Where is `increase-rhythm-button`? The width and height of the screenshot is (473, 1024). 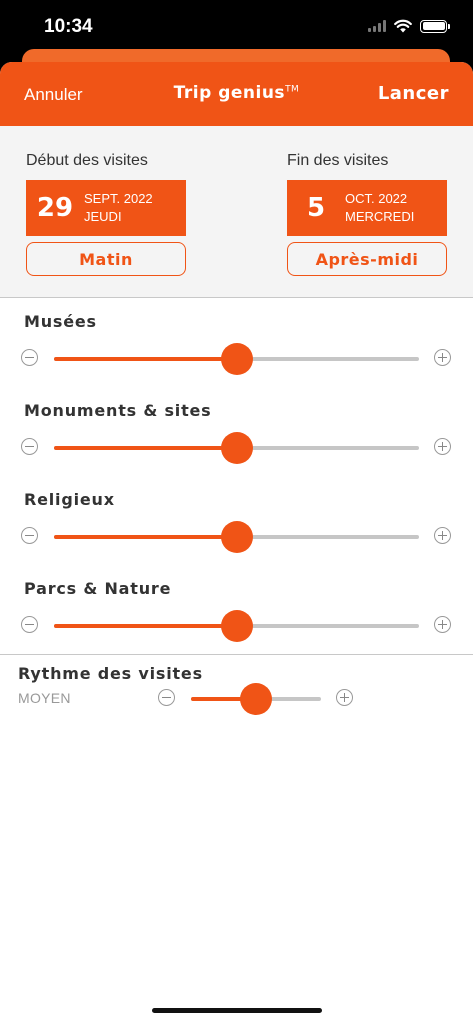
increase-rhythm-button is located at coordinates (344, 697).